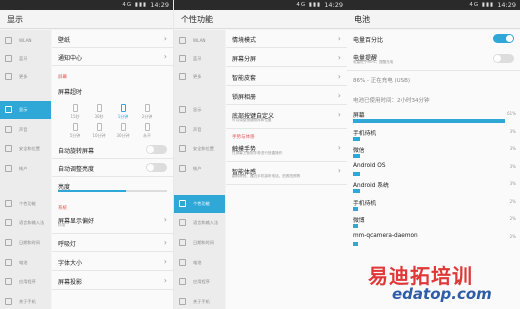 The height and width of the screenshot is (309, 520). Describe the element at coordinates (8, 58) in the screenshot. I see `bluetooth-icon` at that location.